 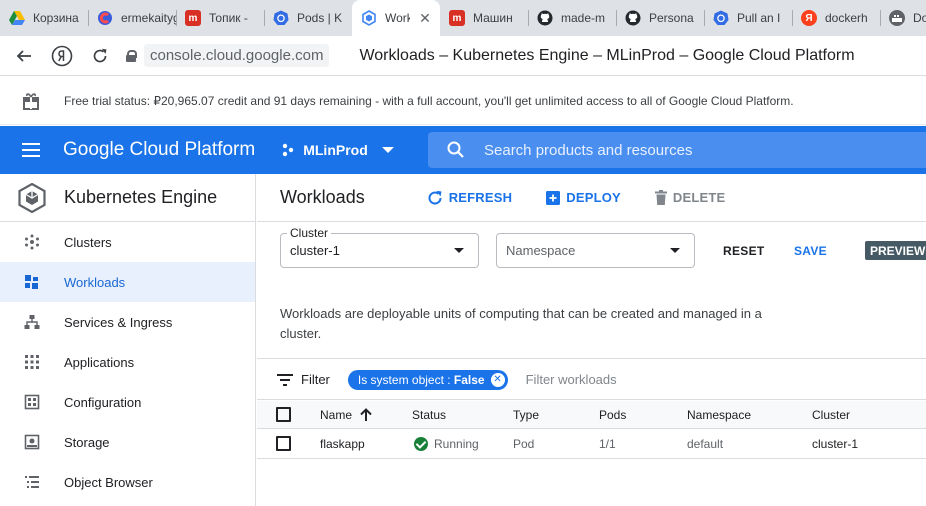 What do you see at coordinates (497, 379) in the screenshot?
I see `chip-close-icon: ✕` at bounding box center [497, 379].